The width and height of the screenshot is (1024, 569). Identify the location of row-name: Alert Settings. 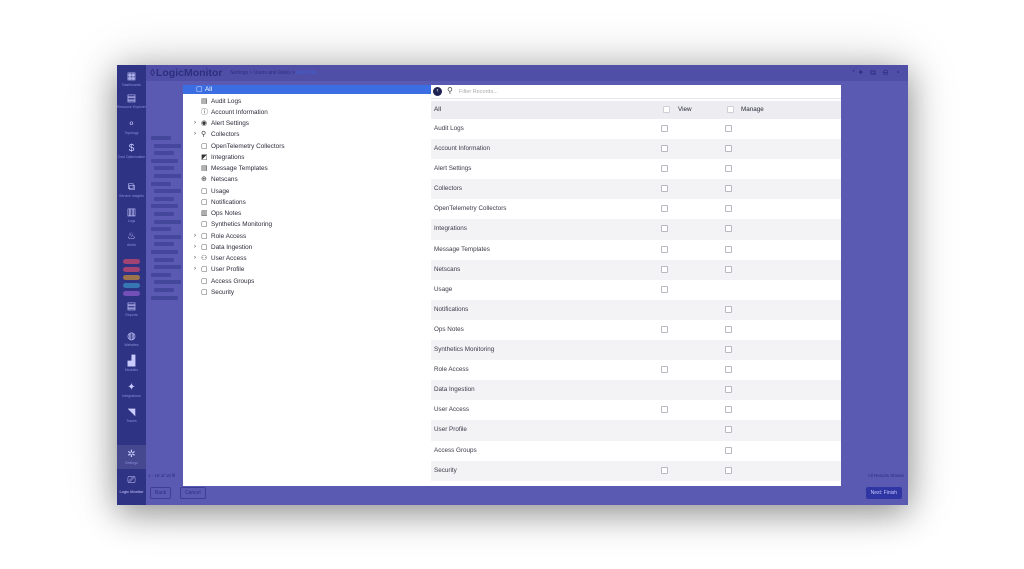
(453, 169).